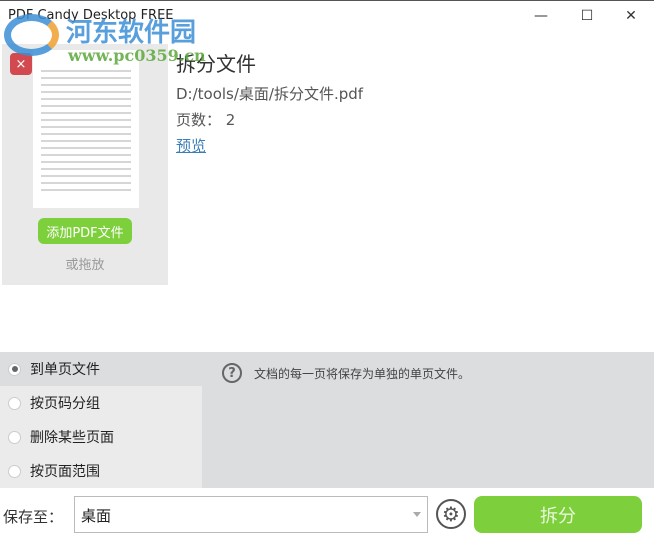 This screenshot has width=654, height=544. What do you see at coordinates (587, 16) in the screenshot?
I see `maximize-button: ☐` at bounding box center [587, 16].